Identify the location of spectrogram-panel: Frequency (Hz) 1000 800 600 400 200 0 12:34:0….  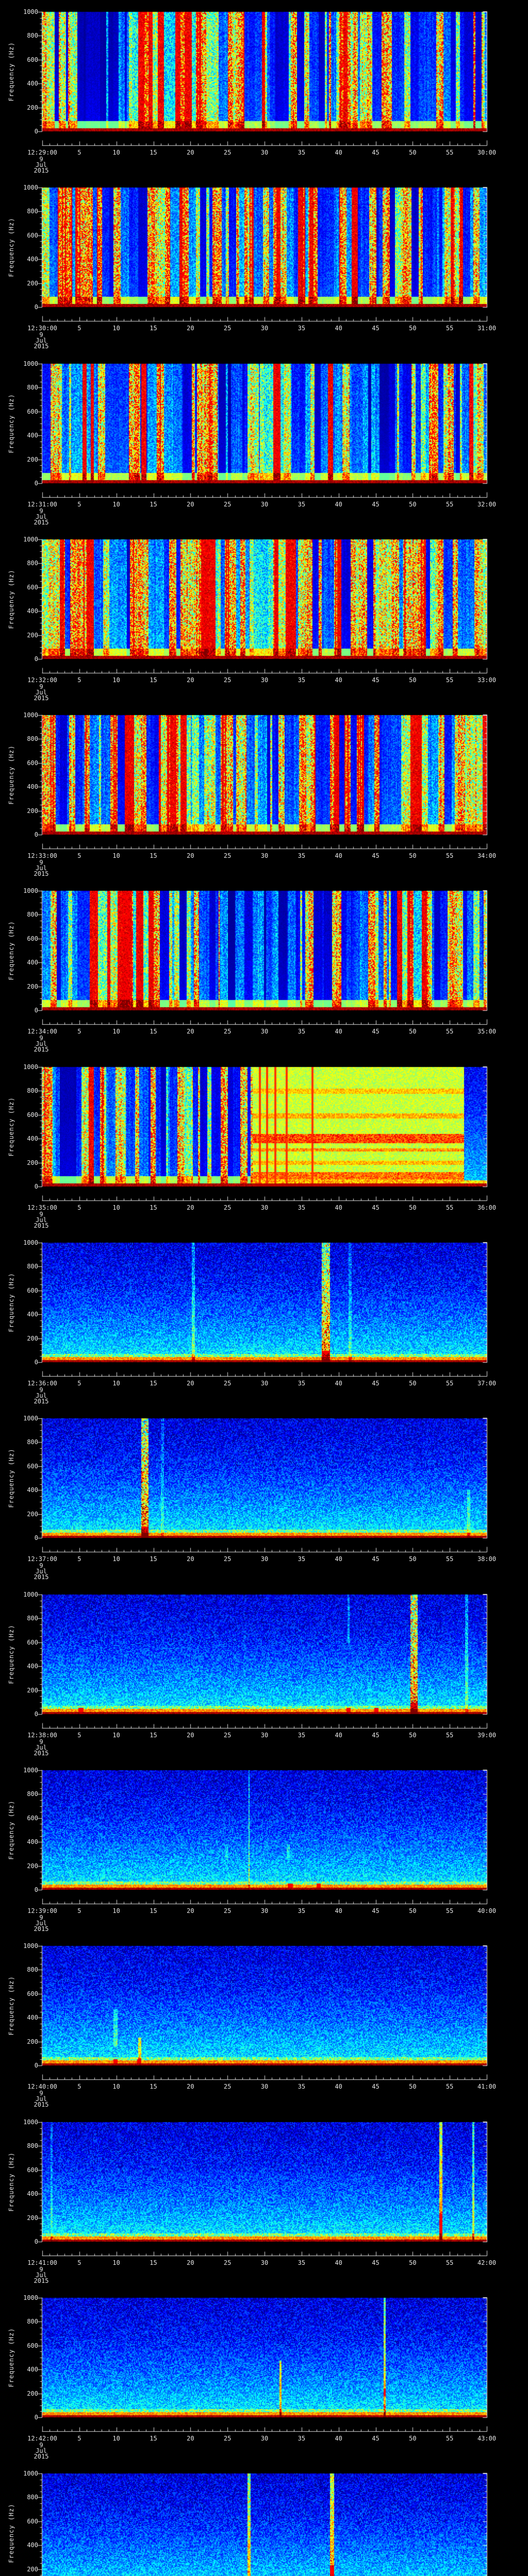
(264, 967).